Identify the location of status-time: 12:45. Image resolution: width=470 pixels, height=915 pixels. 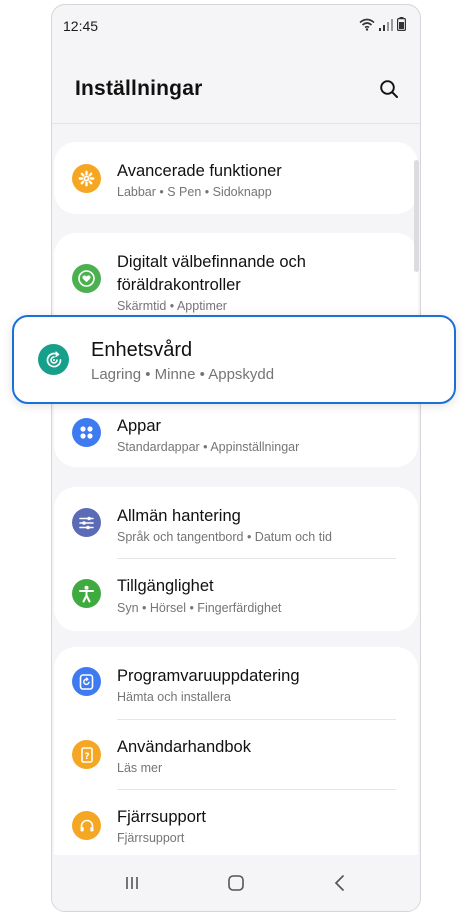
(81, 26).